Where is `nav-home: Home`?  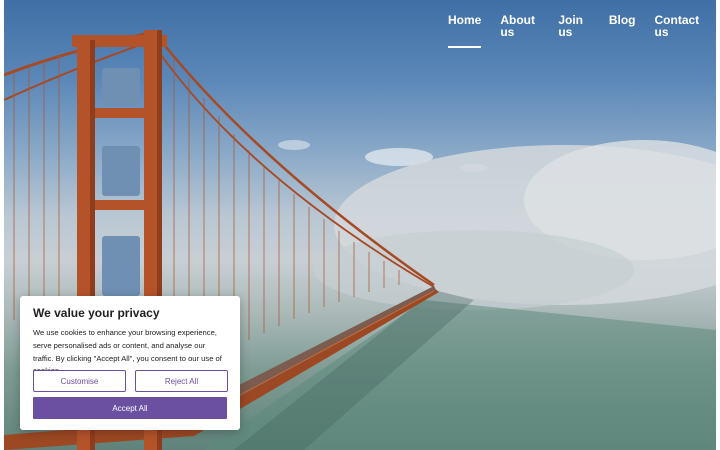 nav-home: Home is located at coordinates (465, 31).